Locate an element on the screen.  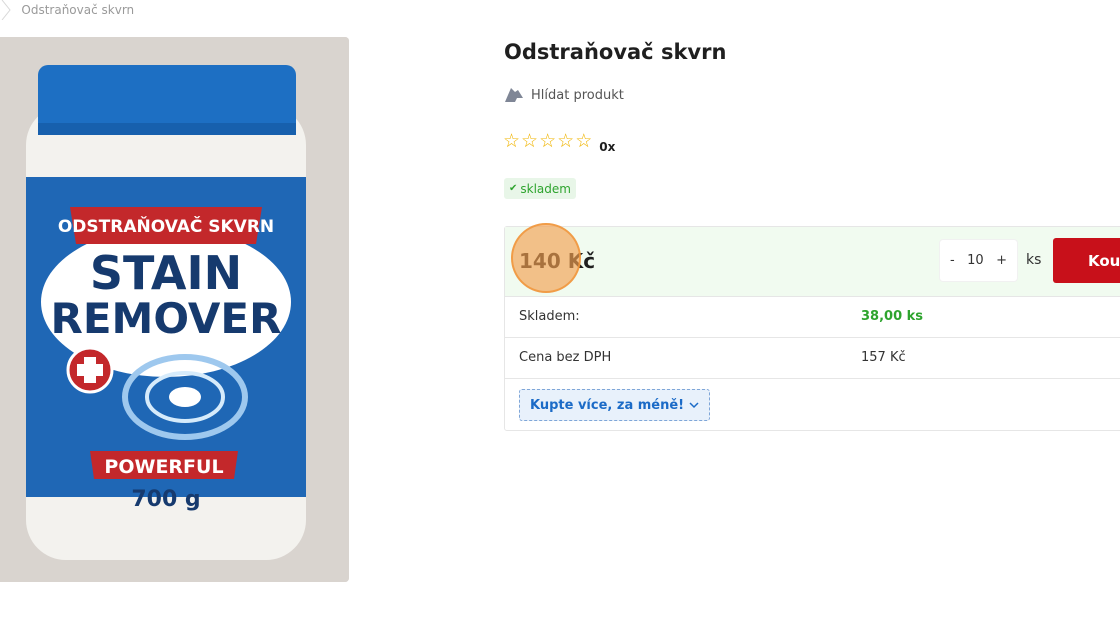
rating-stars: ☆ ☆ ☆ ☆ ☆ is located at coordinates (548, 141).